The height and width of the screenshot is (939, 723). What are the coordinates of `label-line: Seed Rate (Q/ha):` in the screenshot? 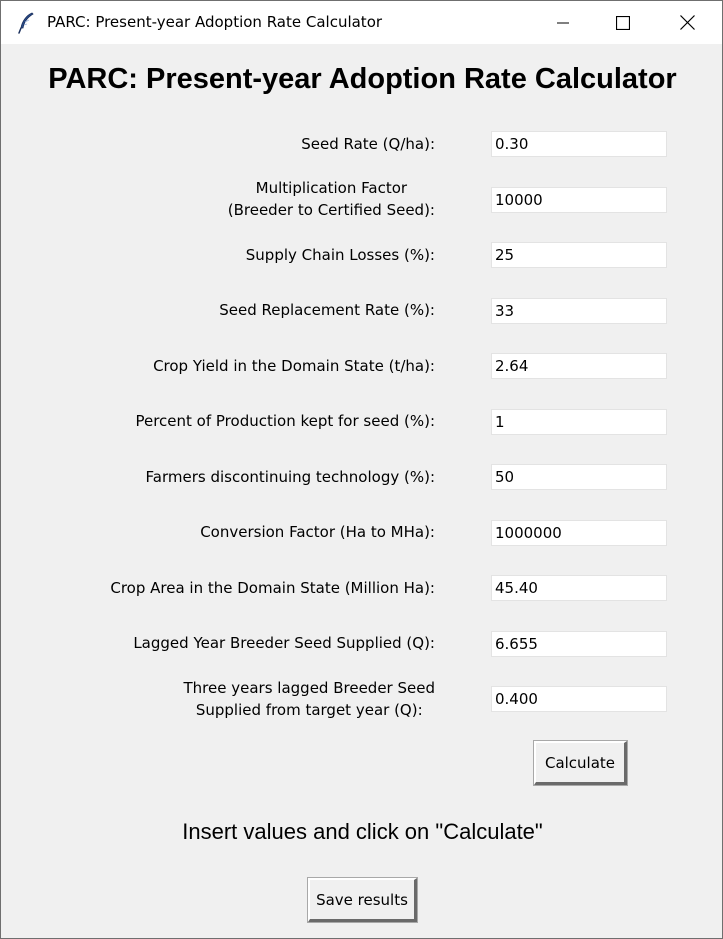 It's located at (368, 144).